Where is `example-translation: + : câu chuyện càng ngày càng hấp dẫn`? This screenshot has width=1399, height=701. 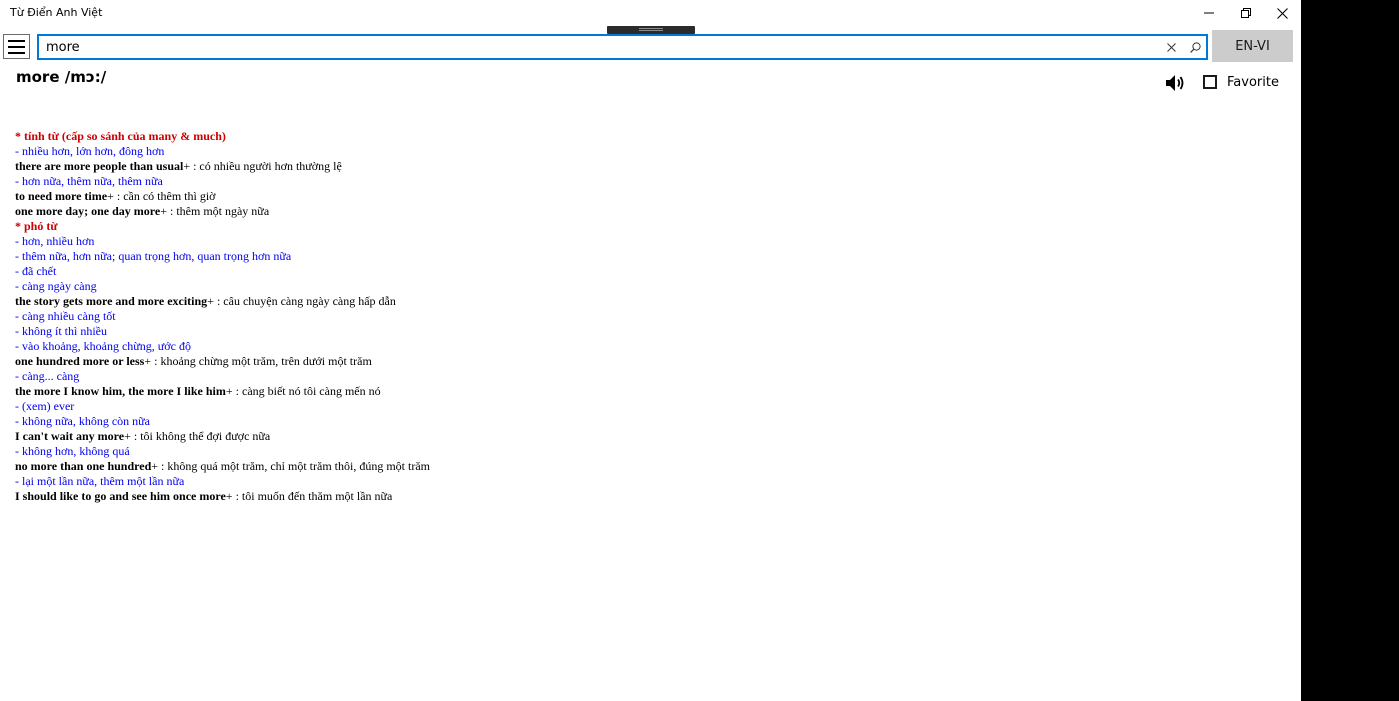 example-translation: + : câu chuyện càng ngày càng hấp dẫn is located at coordinates (301, 301).